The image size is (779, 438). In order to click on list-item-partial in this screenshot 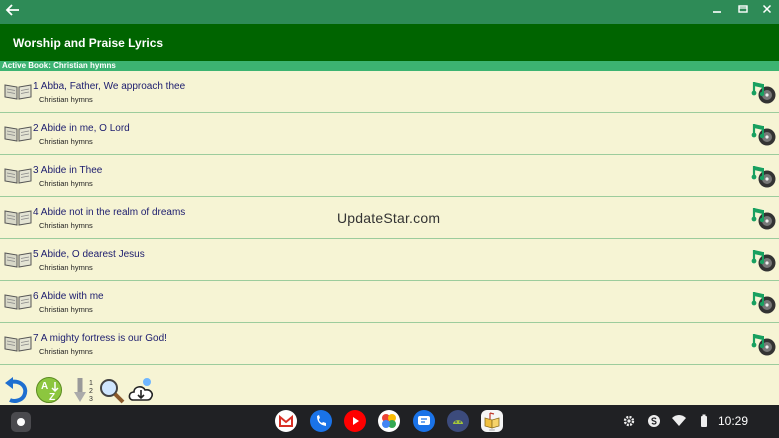, I will do `click(389, 370)`.